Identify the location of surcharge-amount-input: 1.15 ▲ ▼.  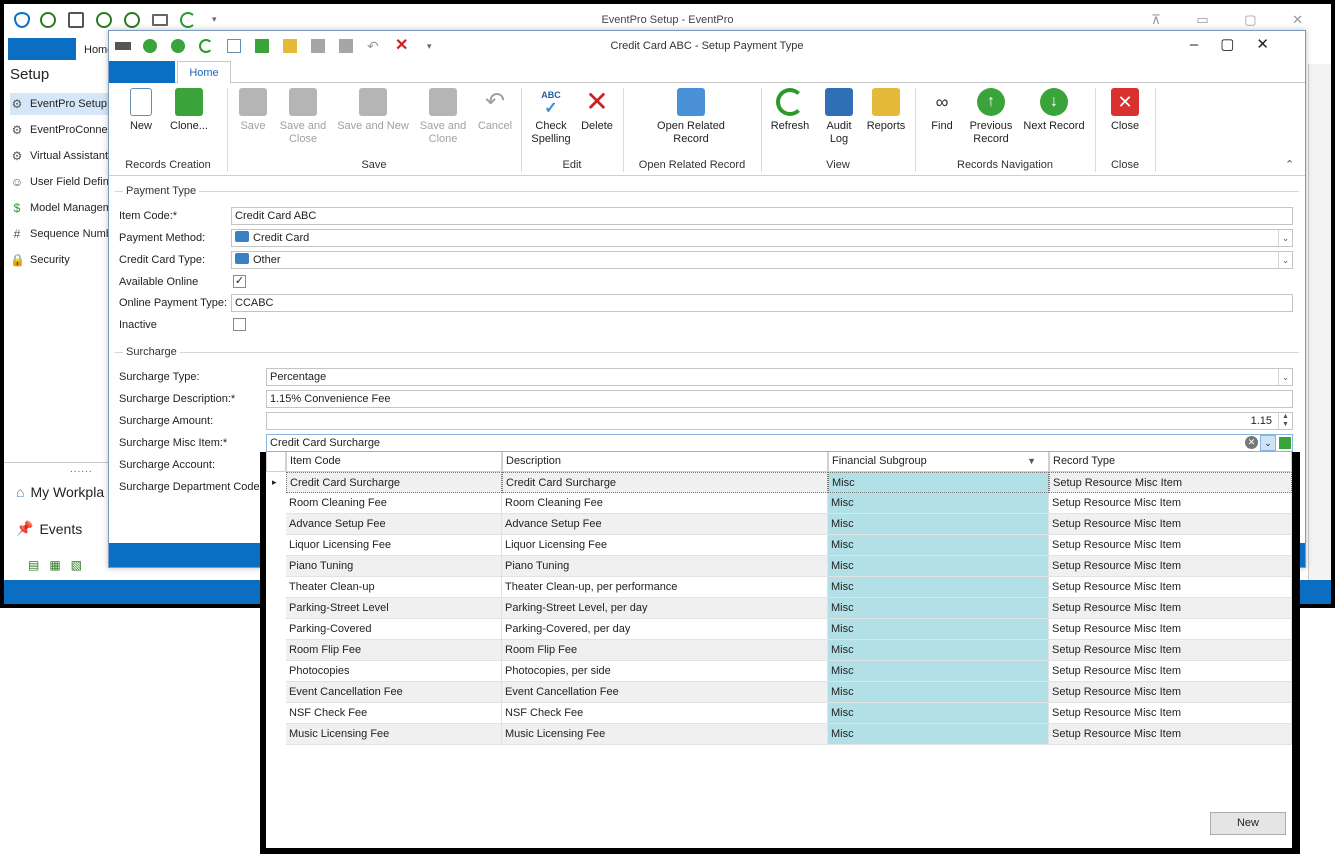
(779, 421).